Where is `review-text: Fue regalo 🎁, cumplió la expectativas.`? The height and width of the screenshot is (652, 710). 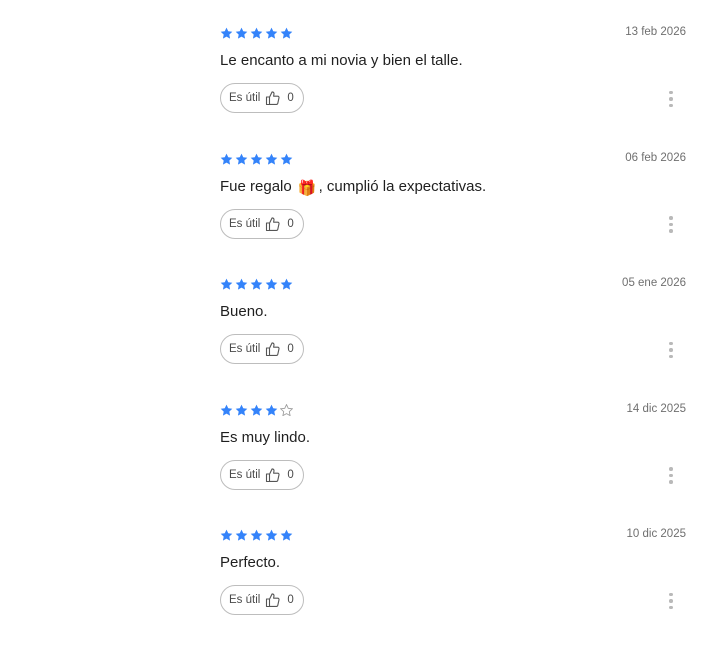
review-text: Fue regalo 🎁, cumplió la expectativas. is located at coordinates (353, 187).